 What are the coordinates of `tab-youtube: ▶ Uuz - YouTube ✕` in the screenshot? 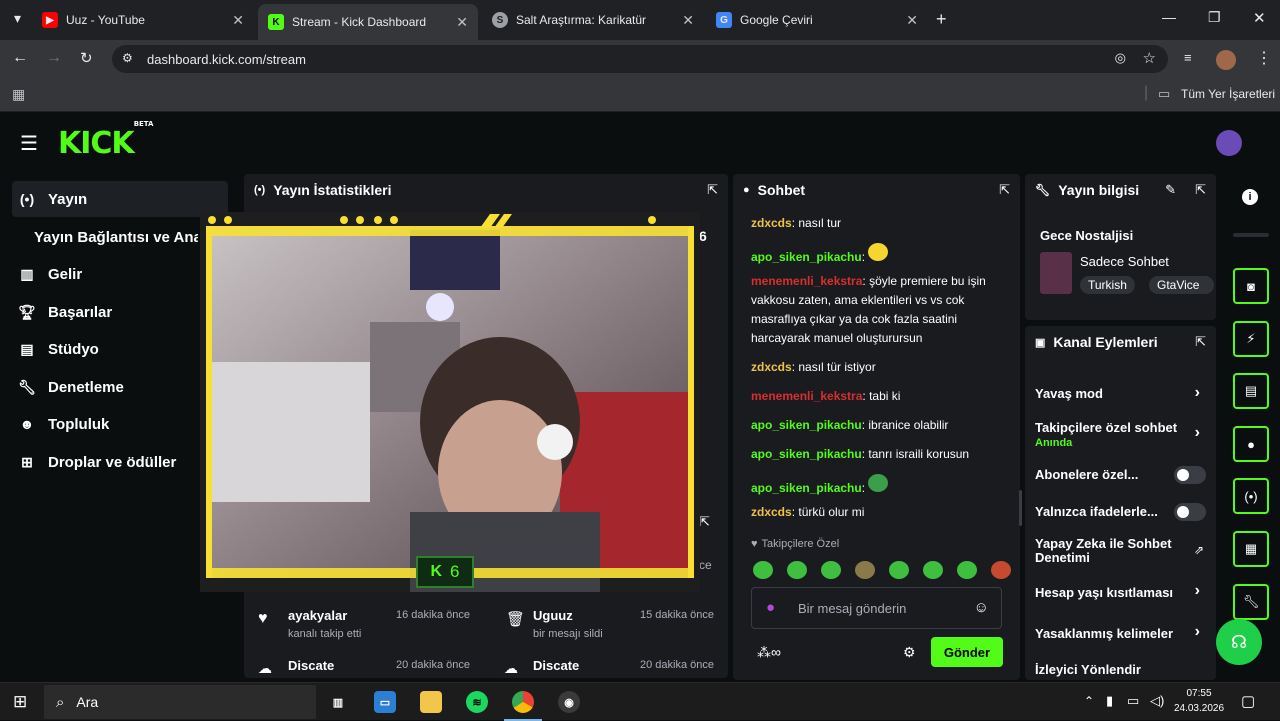 It's located at (143, 20).